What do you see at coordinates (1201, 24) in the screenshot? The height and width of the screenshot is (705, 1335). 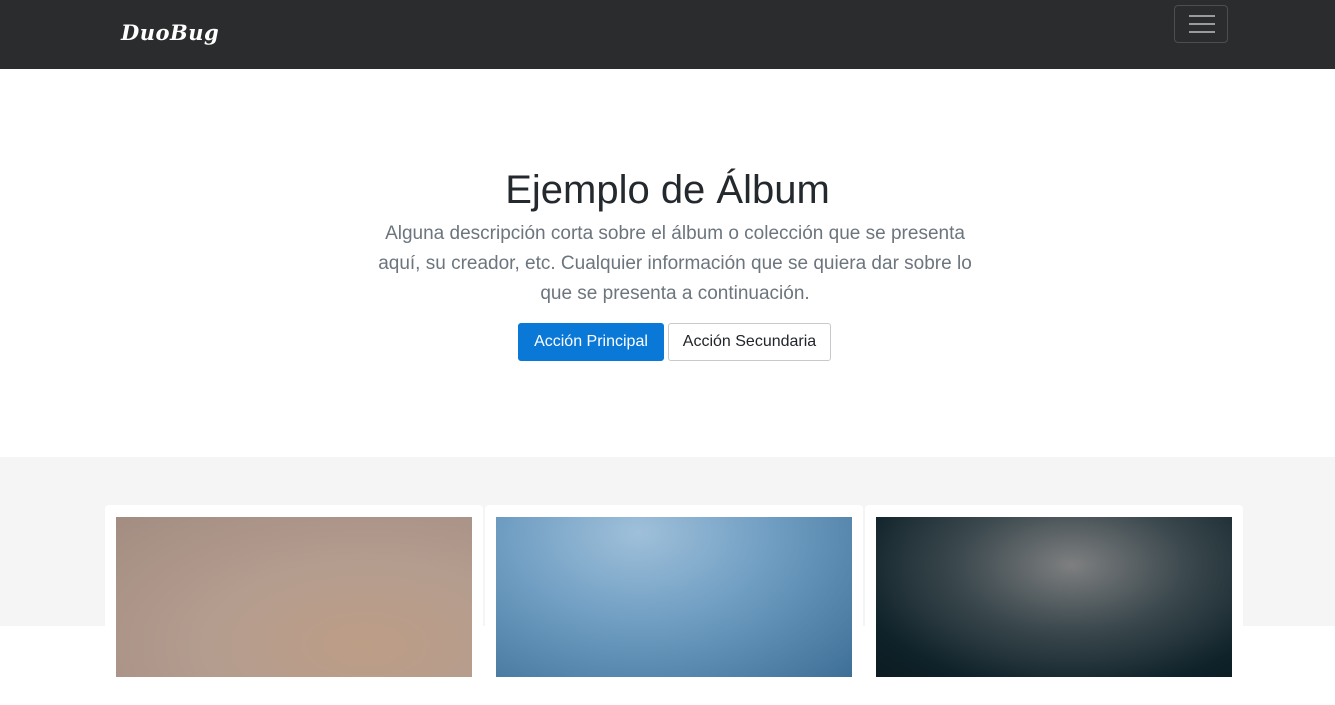 I see `navbar-toggle-button` at bounding box center [1201, 24].